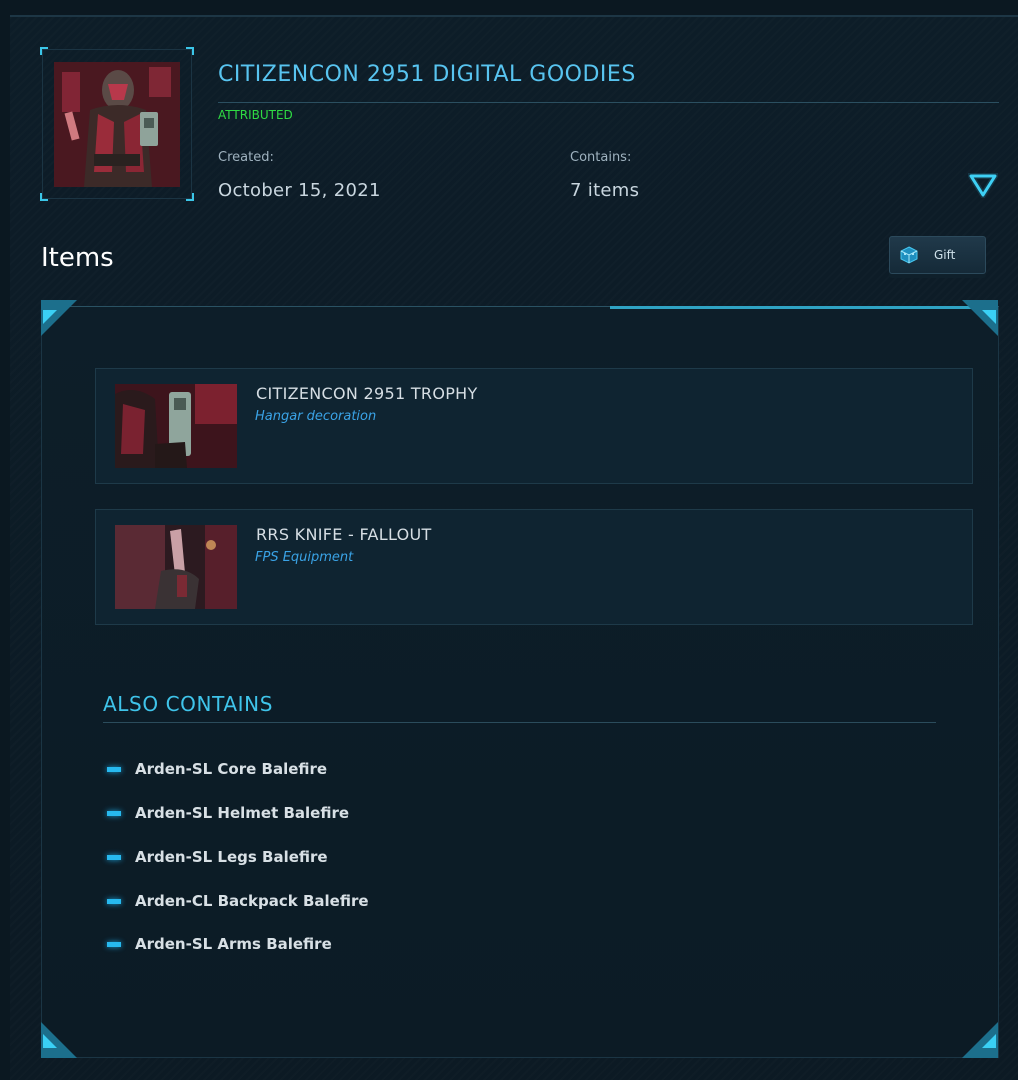  I want to click on list-item: Arden-SL Helmet Balefire, so click(228, 813).